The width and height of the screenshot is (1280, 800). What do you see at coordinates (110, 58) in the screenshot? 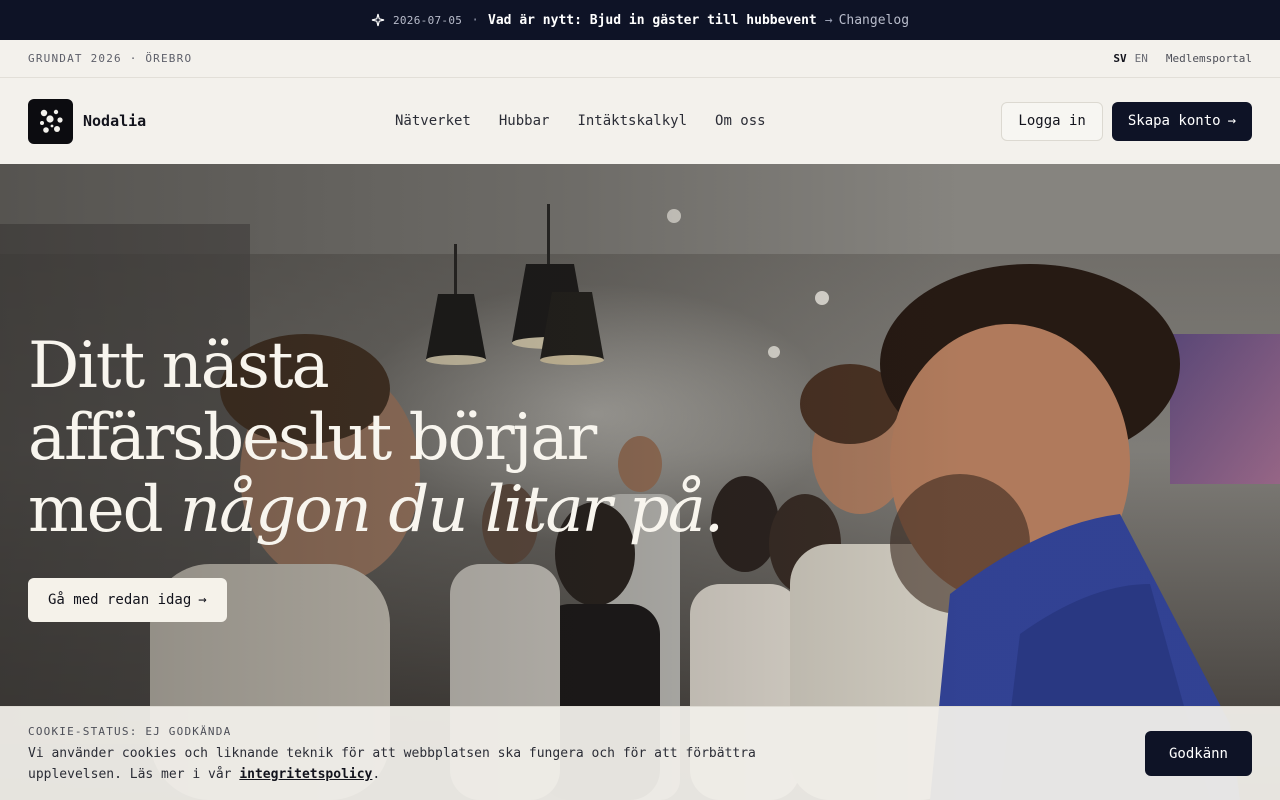
I see `founded-label: GRUNDAT 2026 · ÖREBRO` at bounding box center [110, 58].